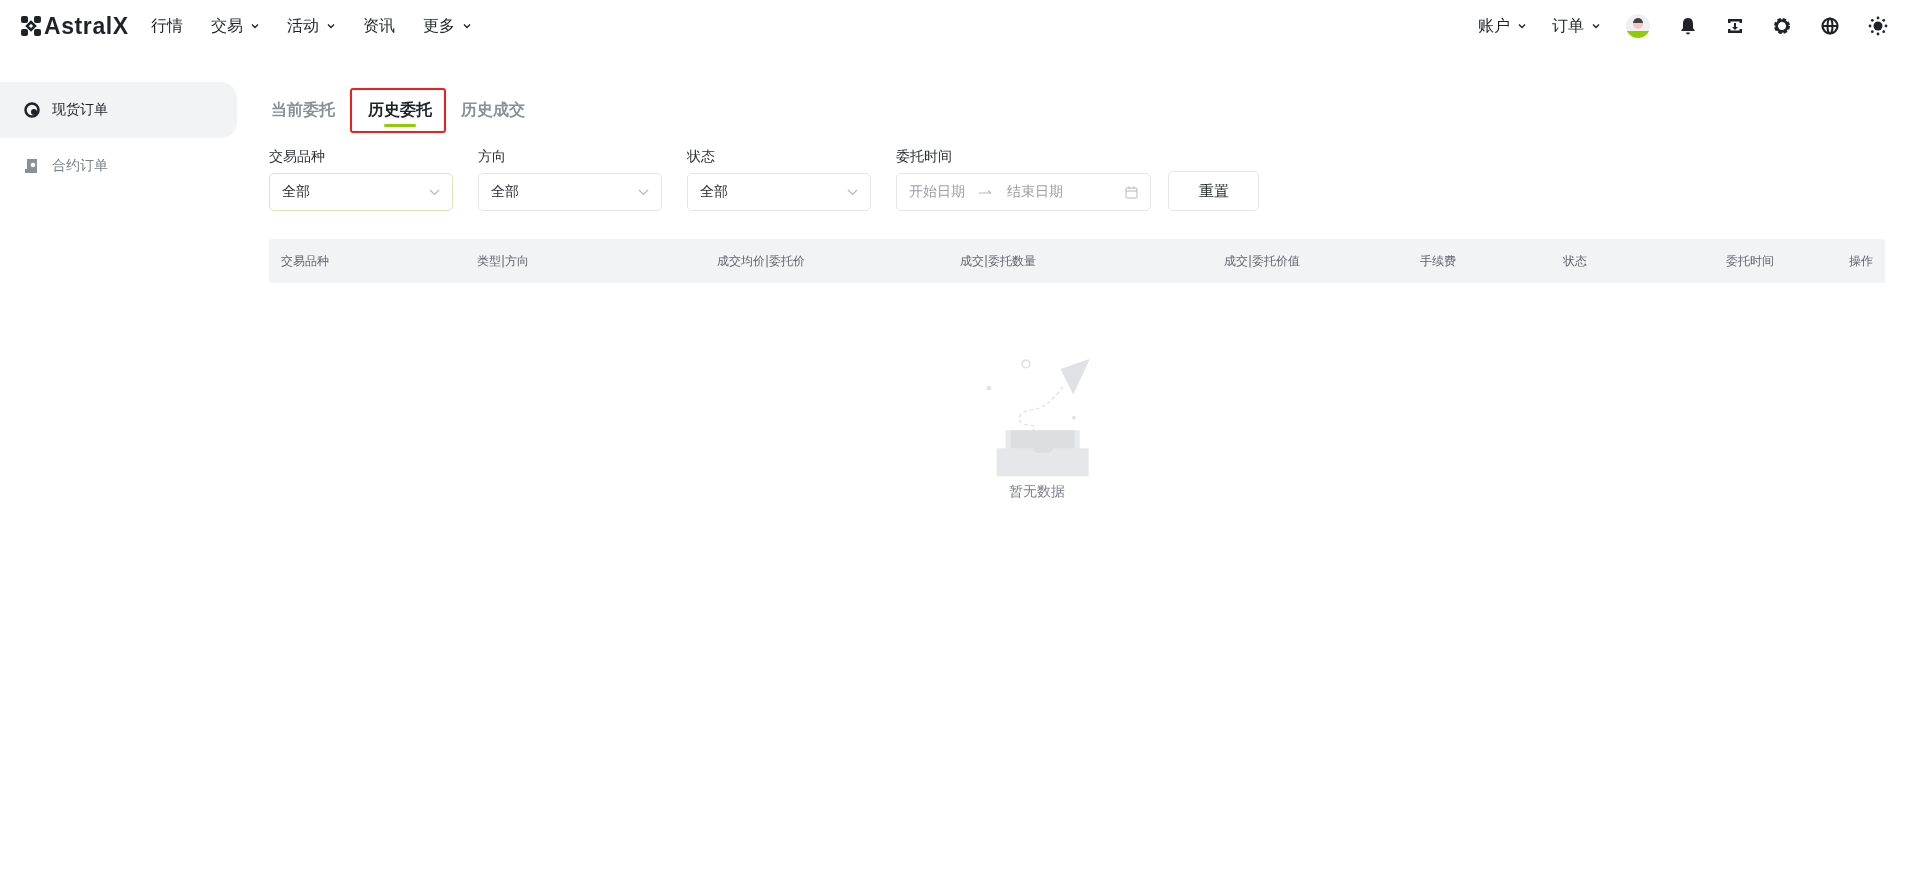  What do you see at coordinates (1830, 26) in the screenshot?
I see `globe-icon` at bounding box center [1830, 26].